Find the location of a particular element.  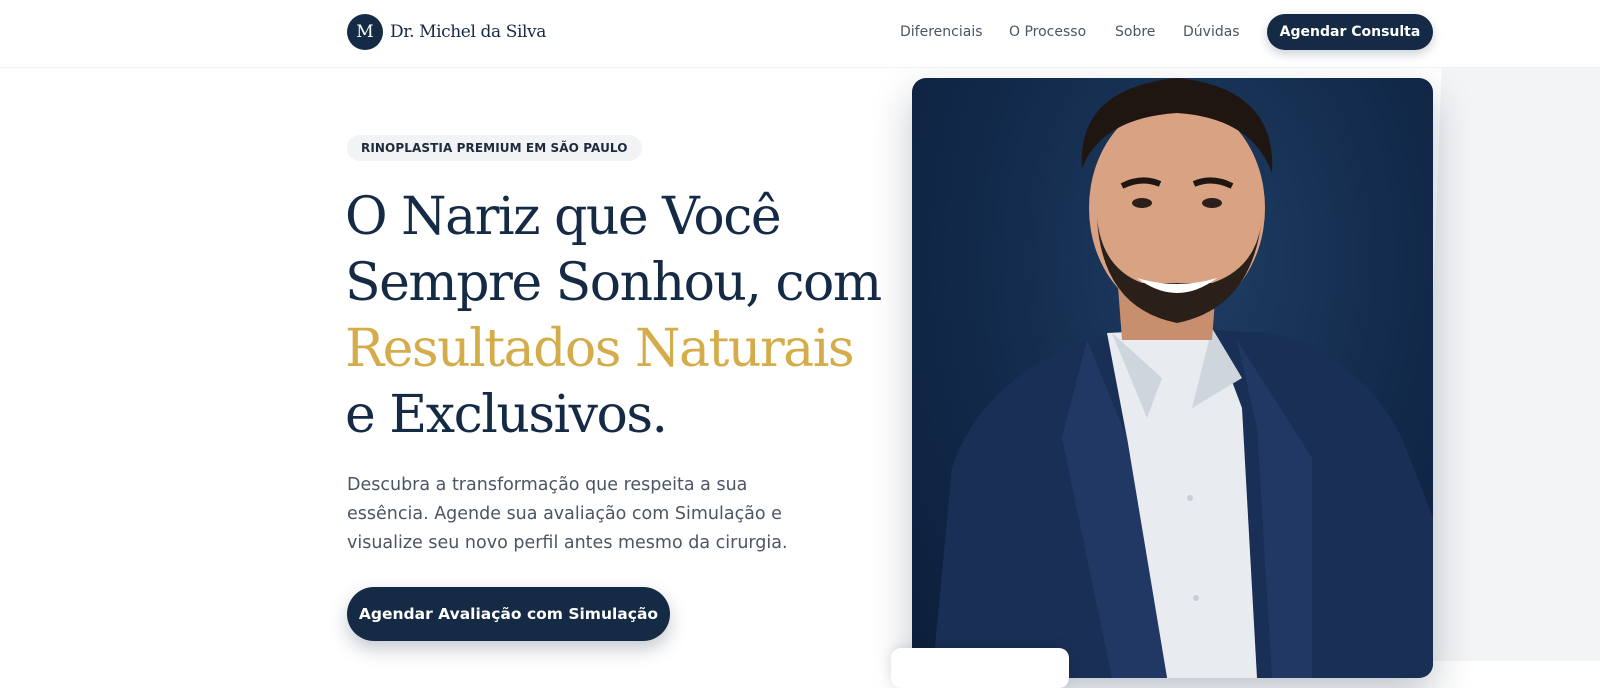

headline-line-2: Sempre Sonhou, com is located at coordinates (613, 283).